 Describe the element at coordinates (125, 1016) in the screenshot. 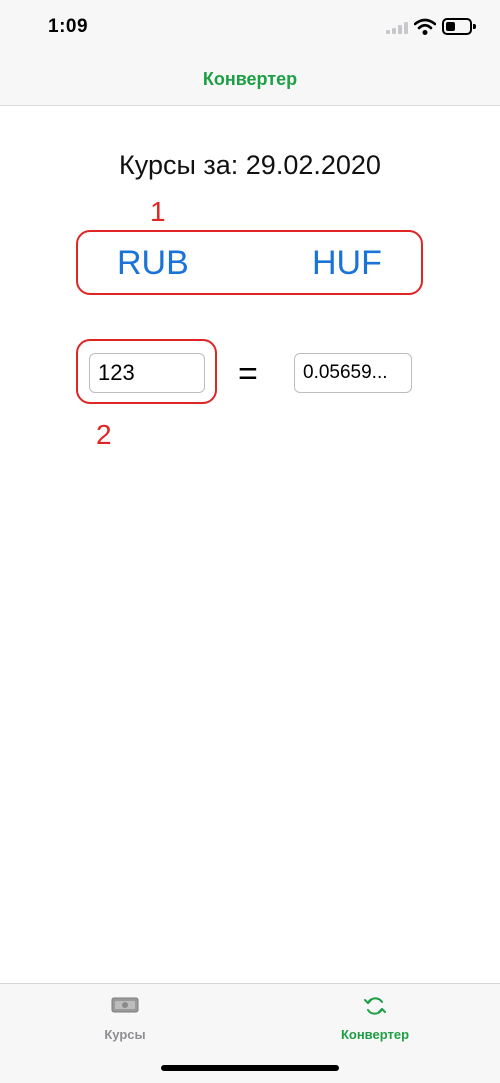

I see `tab-rates: Курсы` at that location.